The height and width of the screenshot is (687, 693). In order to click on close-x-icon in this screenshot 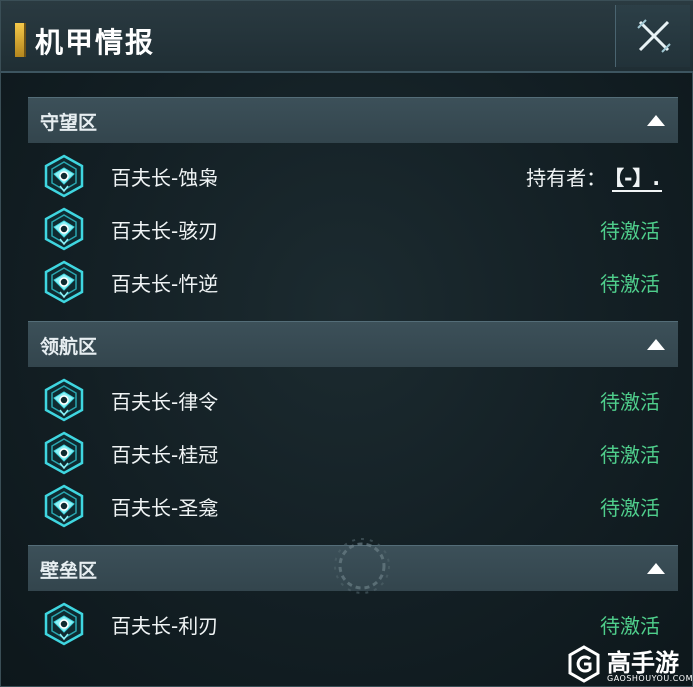, I will do `click(654, 36)`.